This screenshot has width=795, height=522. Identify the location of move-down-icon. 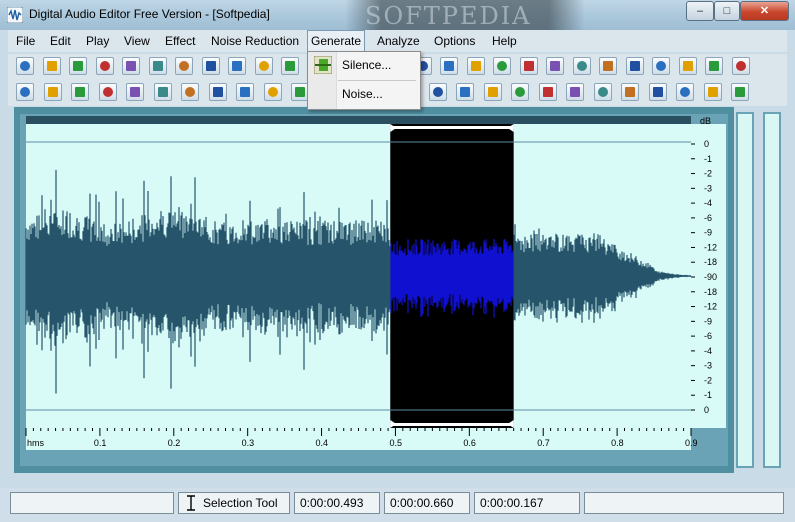
(520, 92).